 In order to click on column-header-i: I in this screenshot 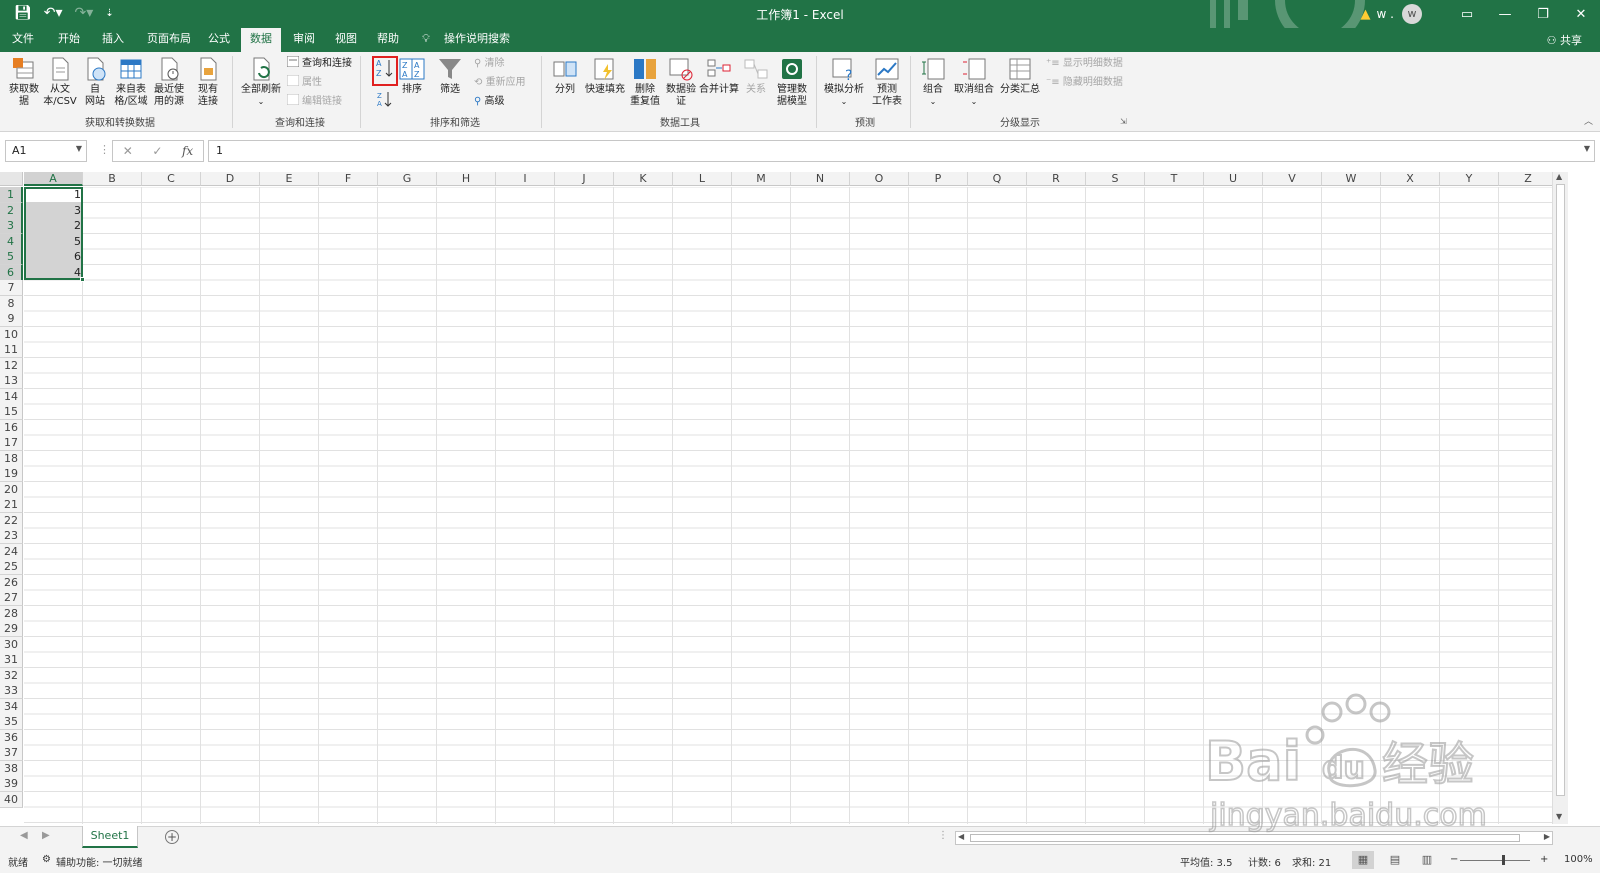, I will do `click(525, 179)`.